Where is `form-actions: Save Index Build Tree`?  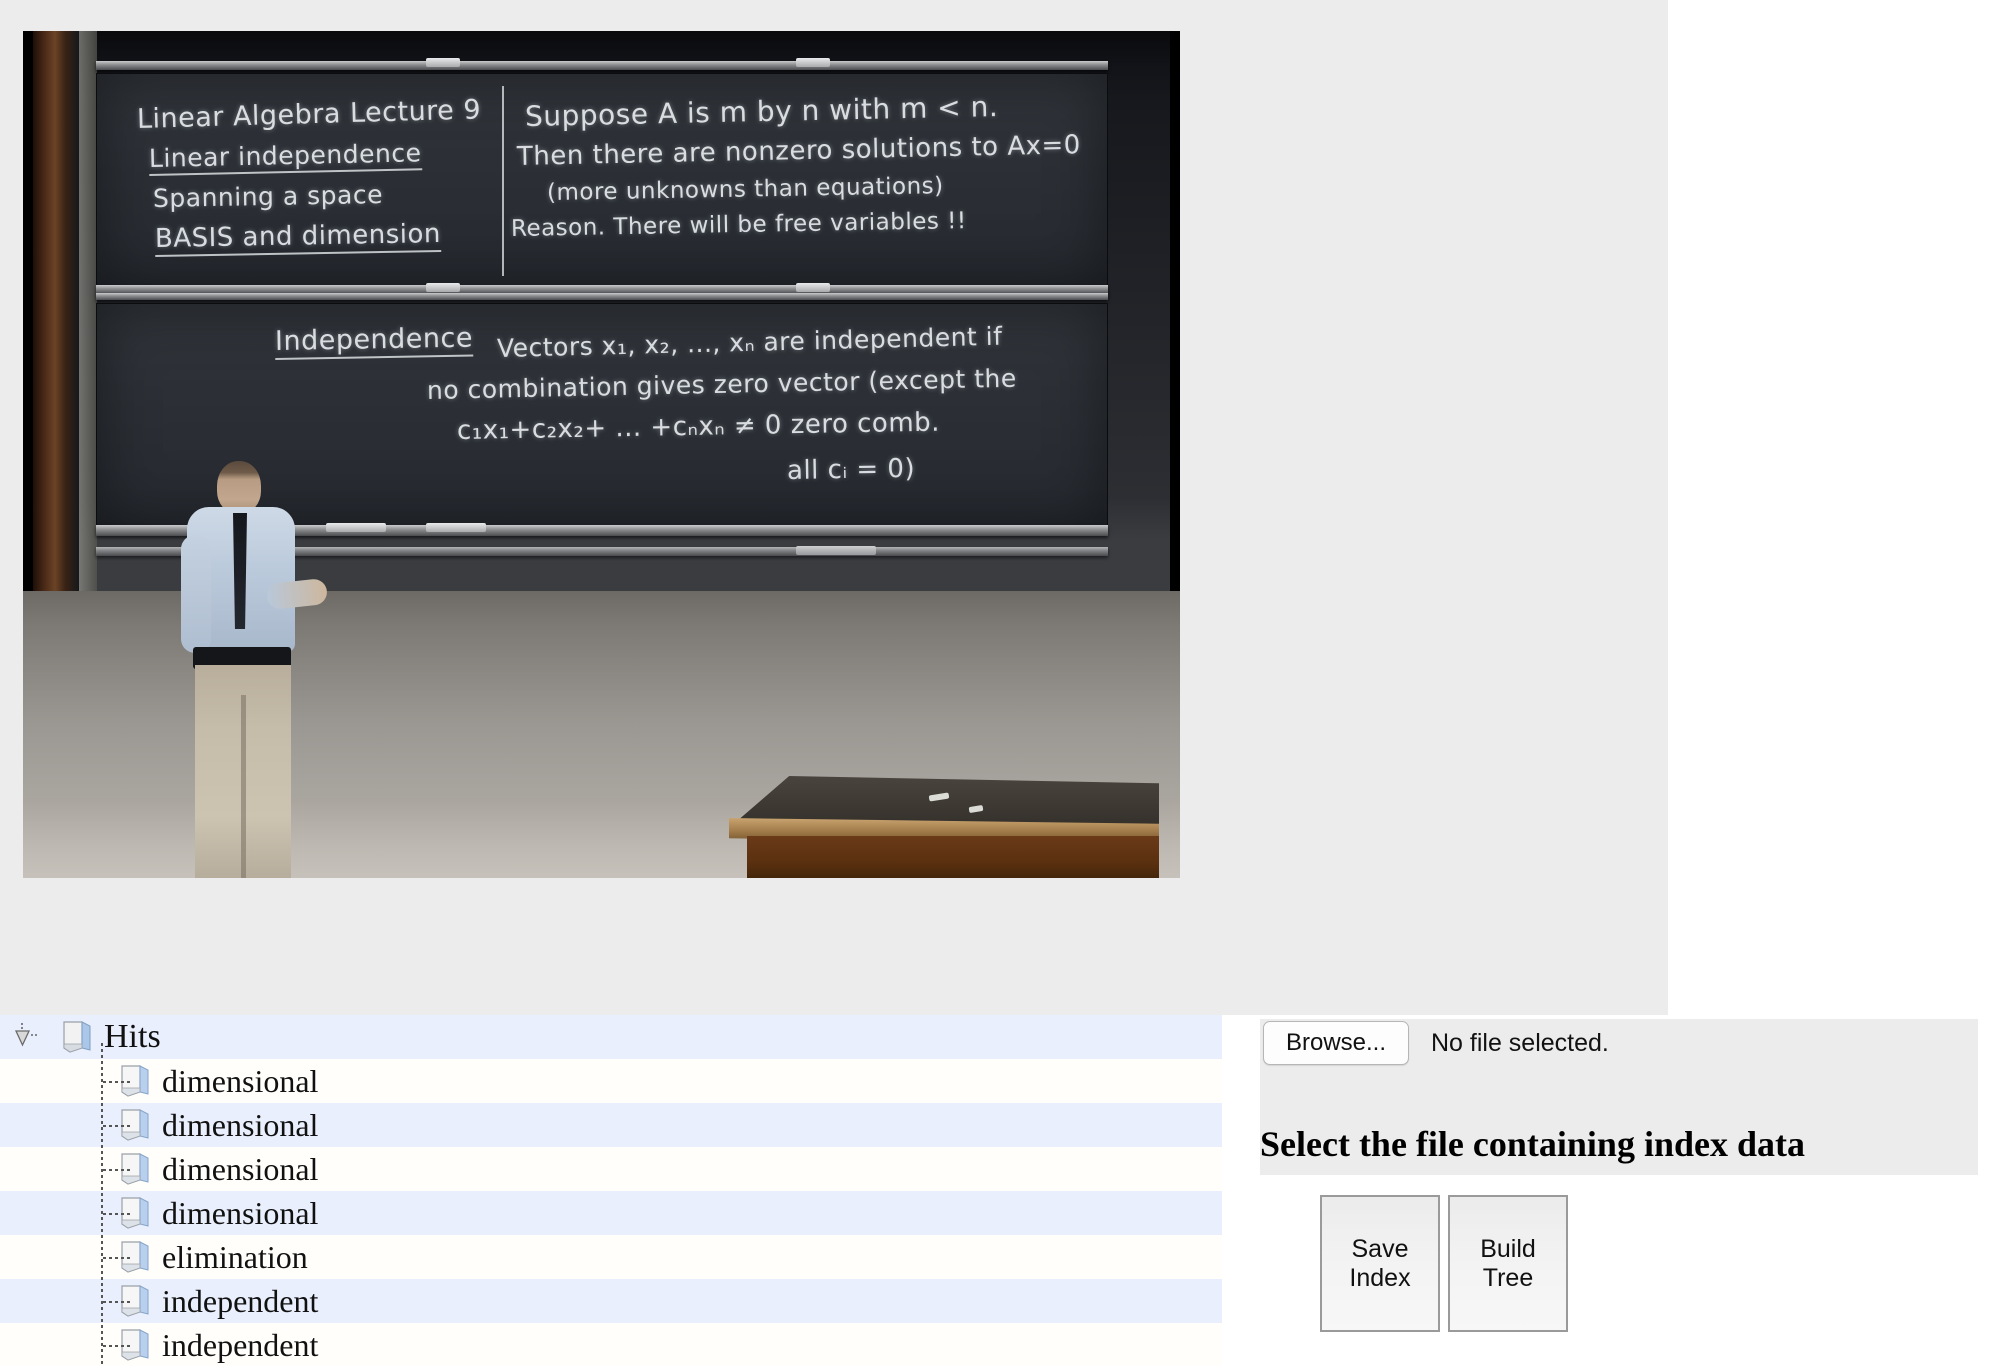
form-actions: Save Index Build Tree is located at coordinates (1444, 1263).